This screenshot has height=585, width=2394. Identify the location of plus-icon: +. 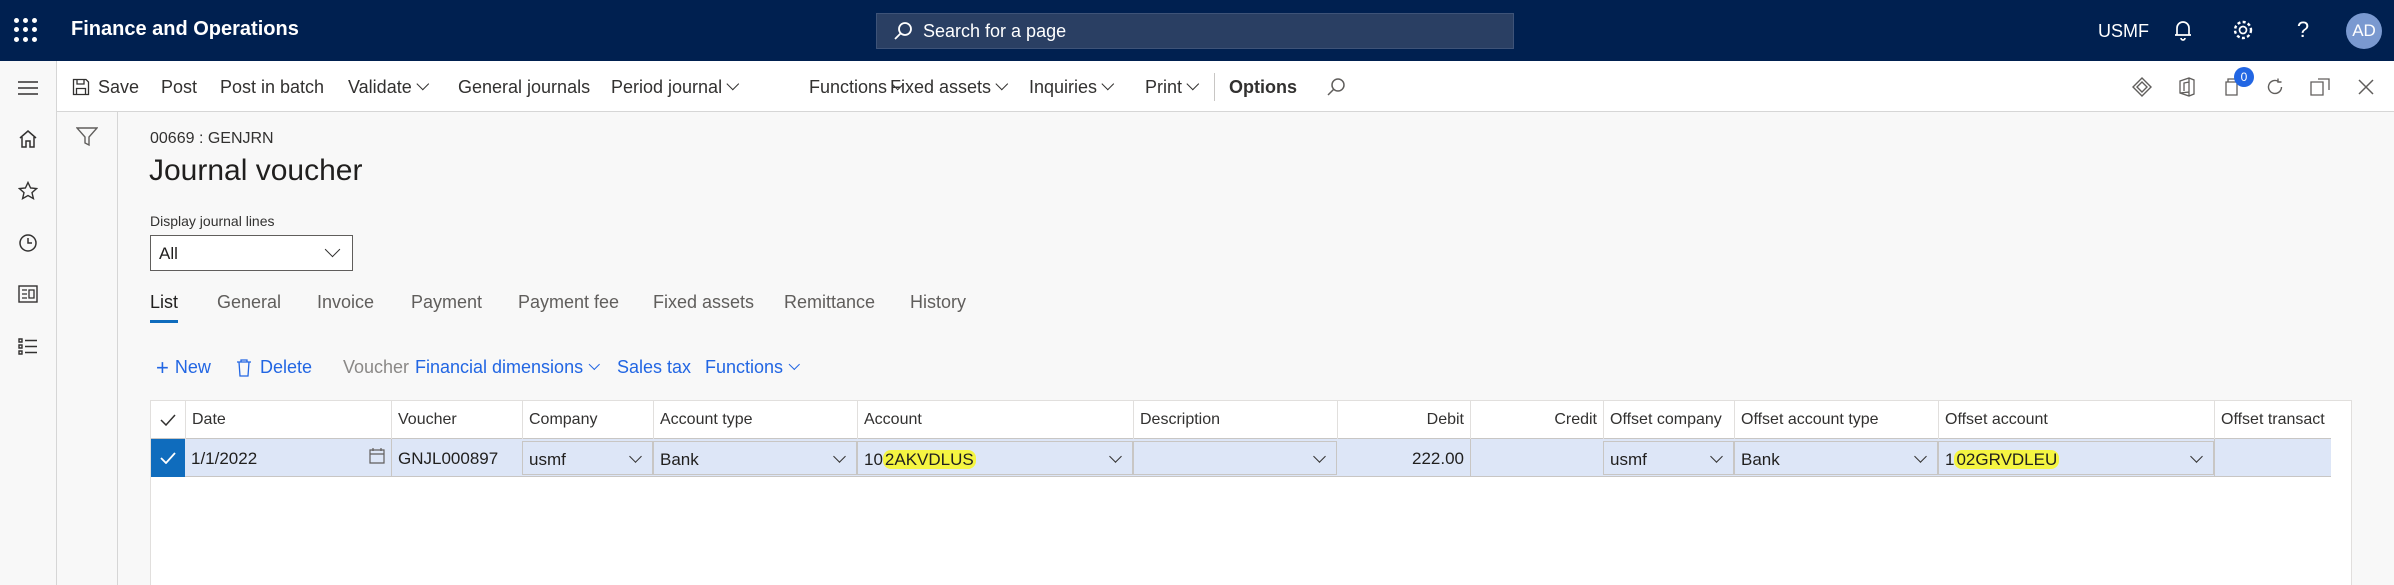
(162, 367).